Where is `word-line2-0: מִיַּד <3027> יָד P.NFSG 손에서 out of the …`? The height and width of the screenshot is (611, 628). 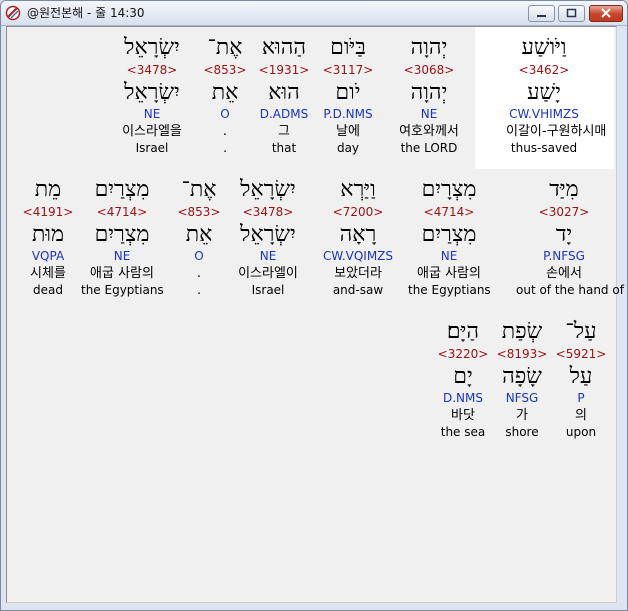 word-line2-0: מִיַּד <3027> יָד P.NFSG 손에서 out of the … is located at coordinates (570, 237).